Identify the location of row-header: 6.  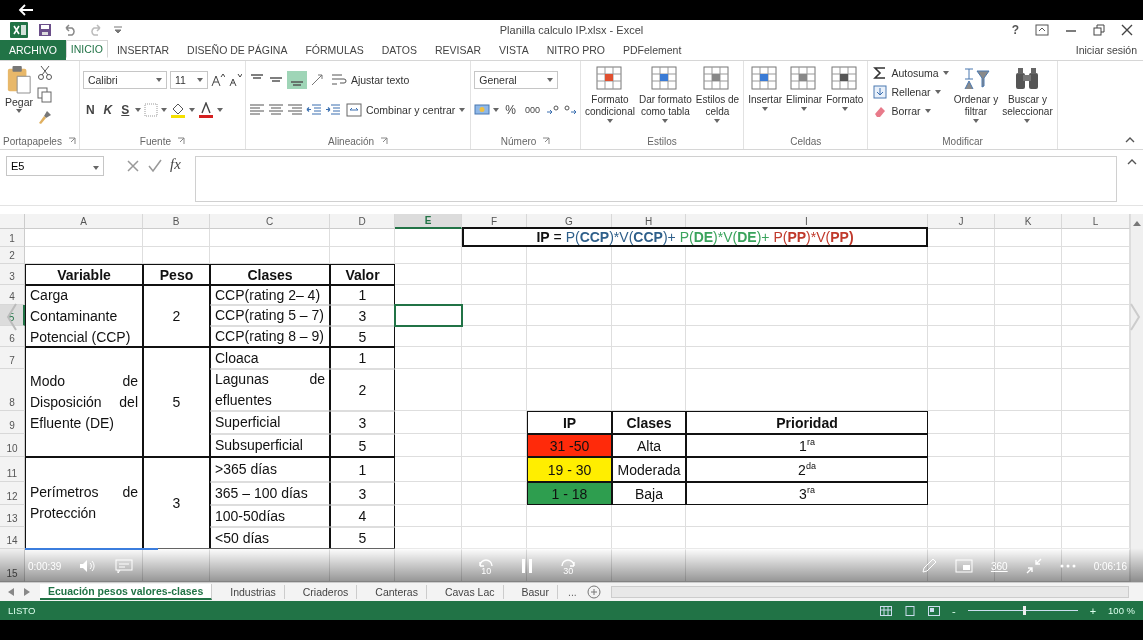
(12, 336).